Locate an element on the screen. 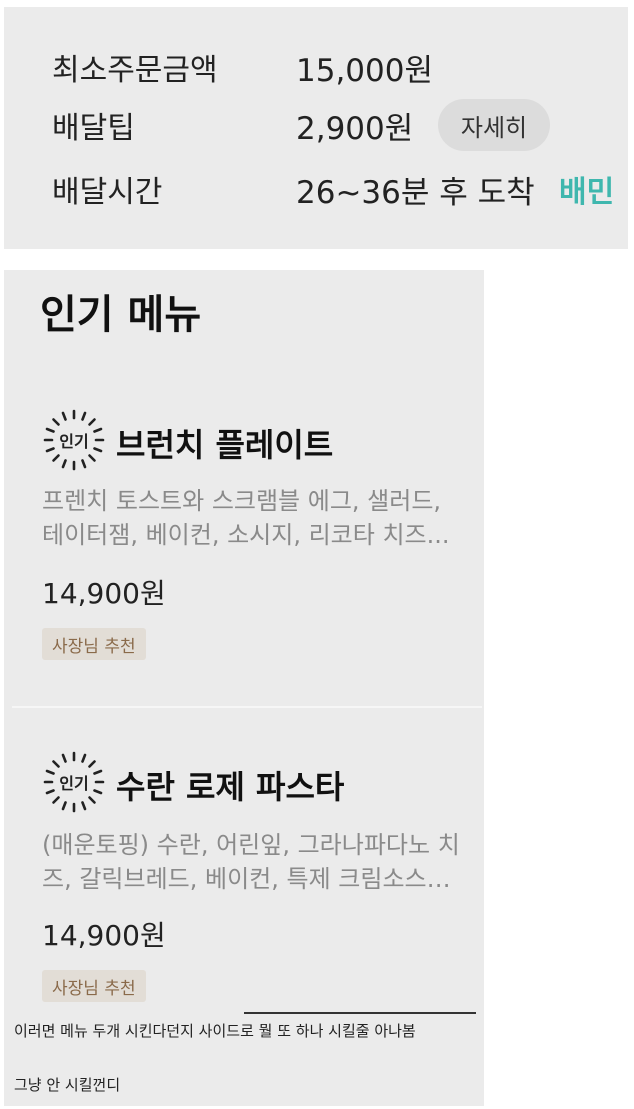 Image resolution: width=634 pixels, height=1109 pixels. delivery-tip-row: 배달팁 2,900원 자세히 is located at coordinates (316, 125).